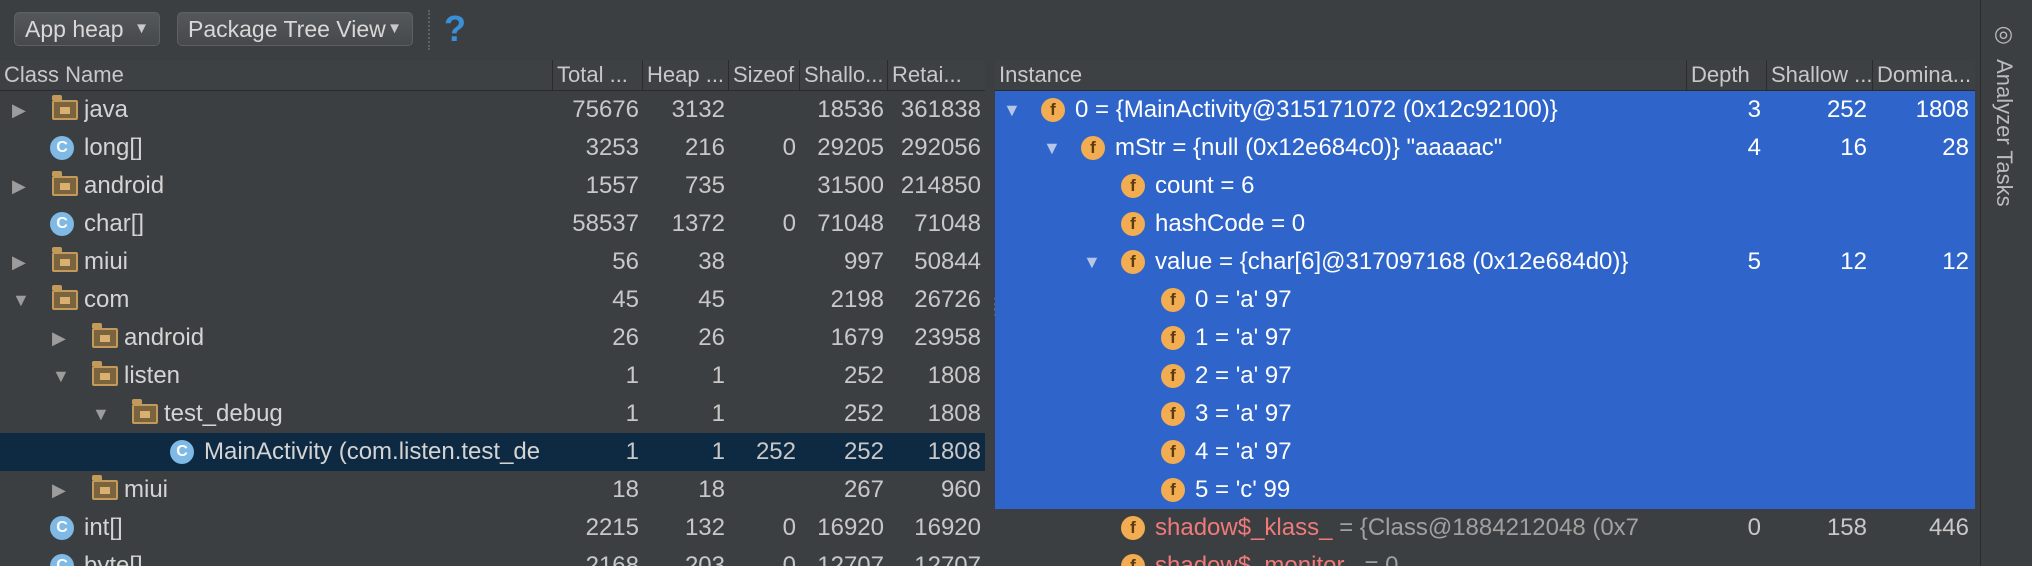 This screenshot has width=2032, height=566. I want to click on column-header-class-name: Class Name, so click(276, 75).